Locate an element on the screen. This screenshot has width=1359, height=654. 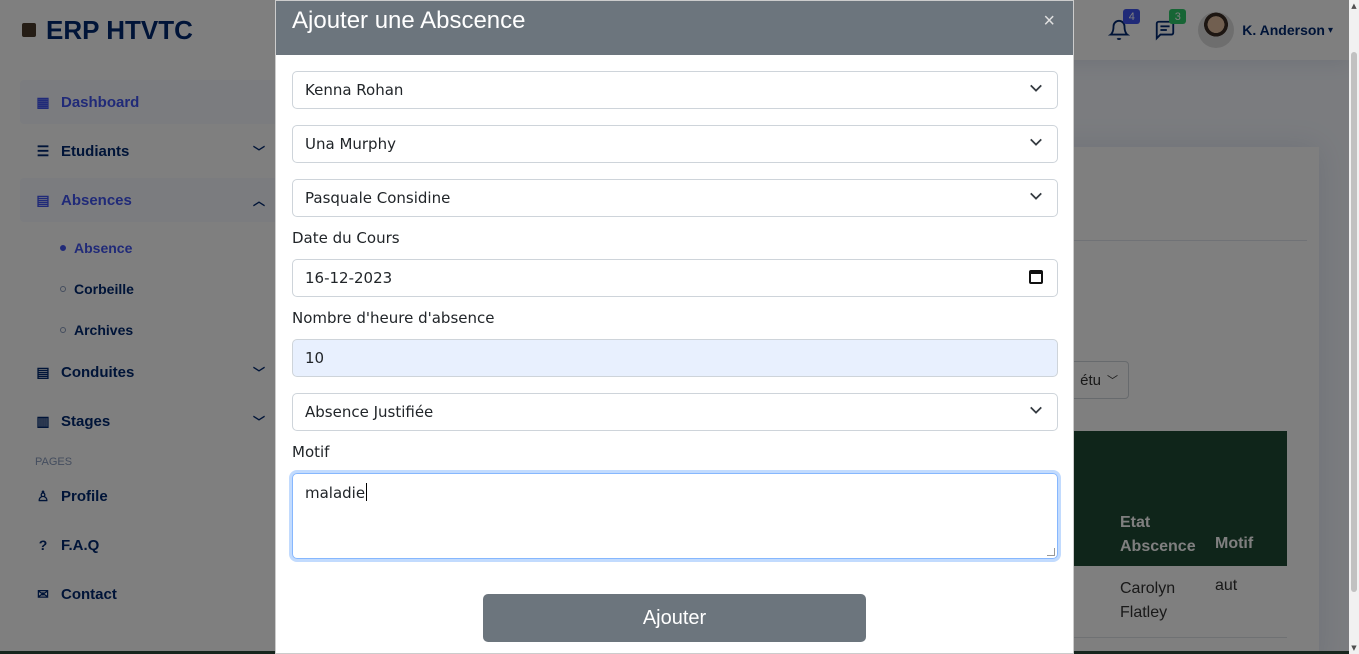
date-field-value: 16-12-2023 is located at coordinates (349, 278).